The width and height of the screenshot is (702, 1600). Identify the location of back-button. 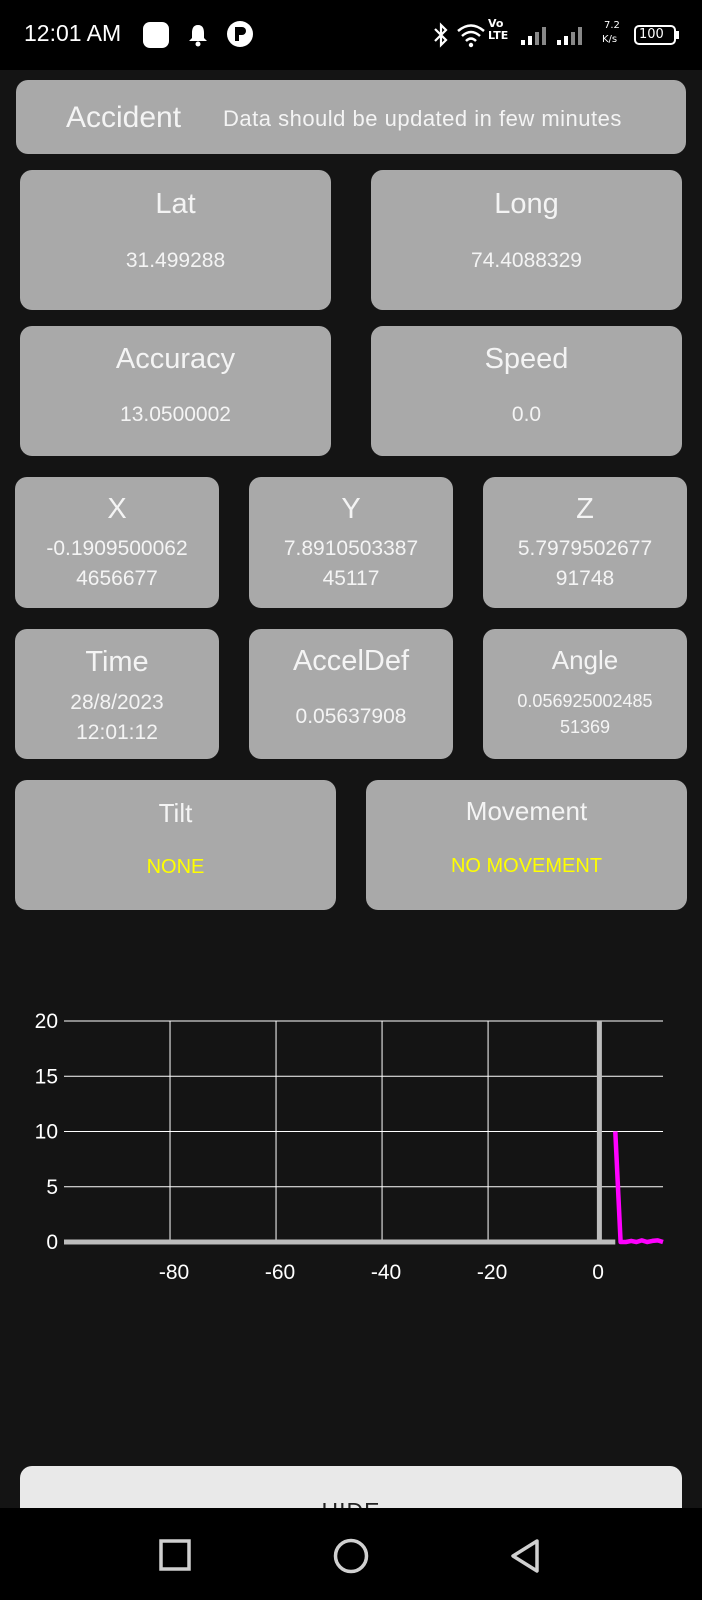
(525, 1558).